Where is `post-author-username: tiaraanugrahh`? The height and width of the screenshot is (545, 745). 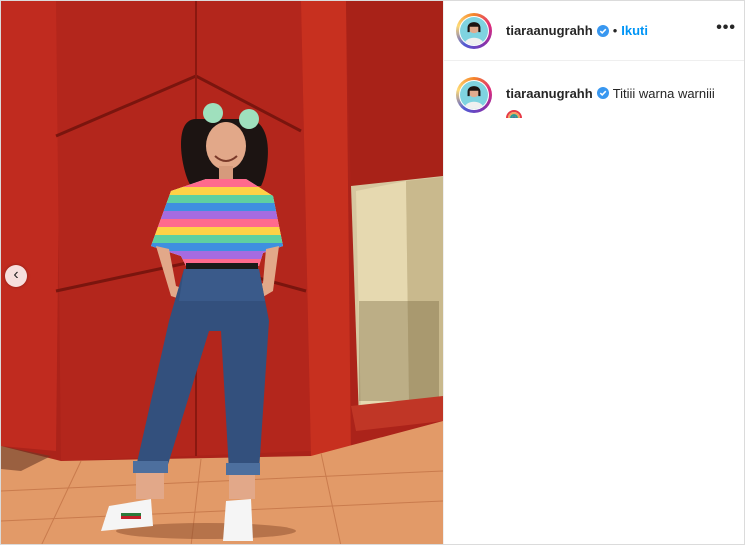
post-author-username: tiaraanugrahh is located at coordinates (549, 30).